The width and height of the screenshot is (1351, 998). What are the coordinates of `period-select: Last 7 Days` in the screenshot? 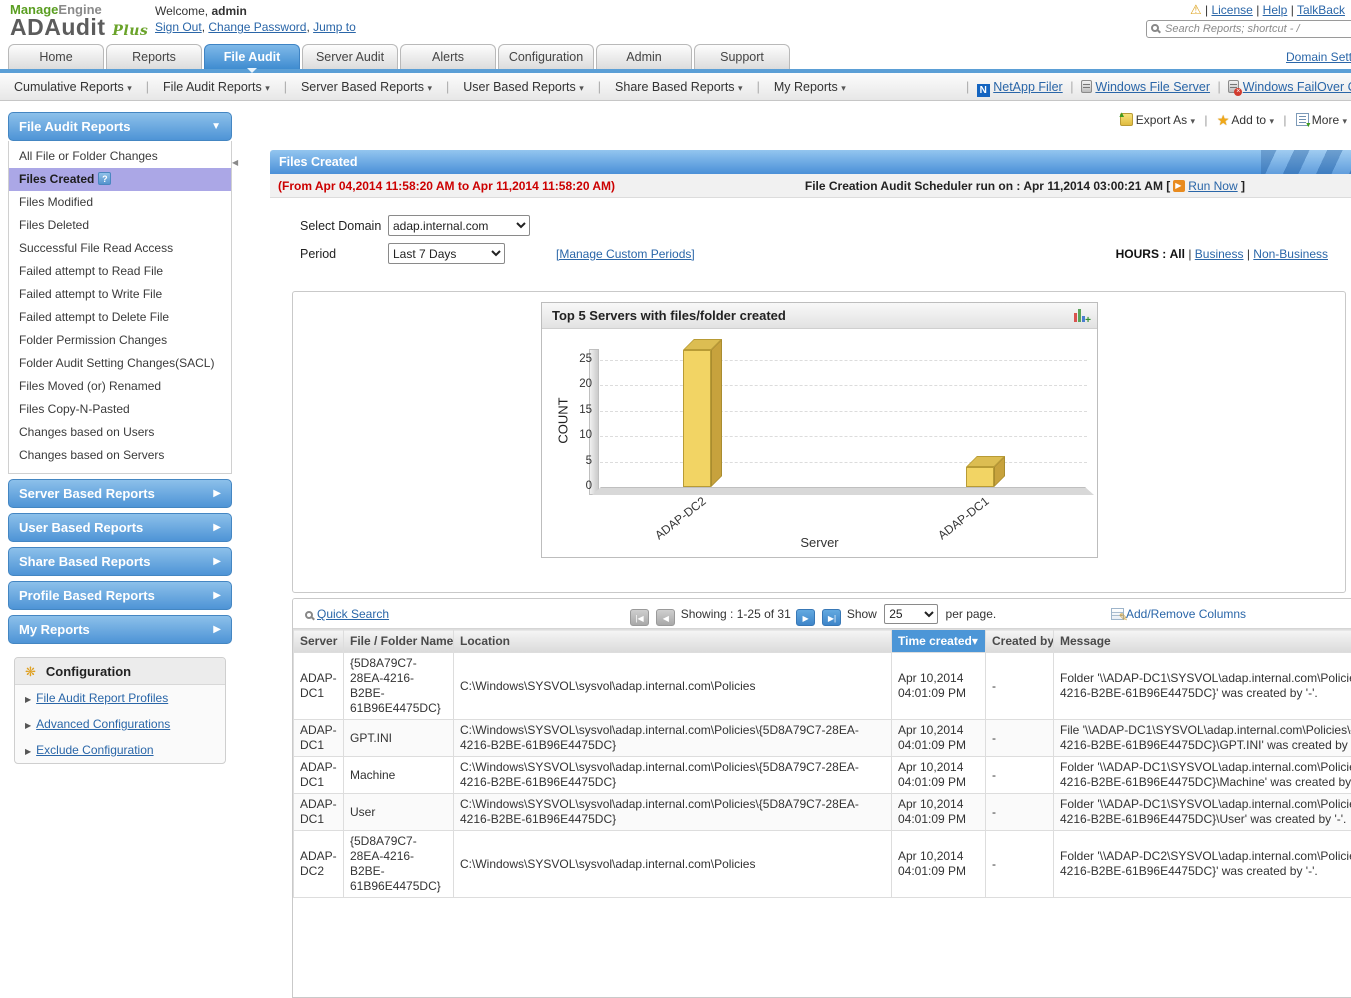 It's located at (446, 253).